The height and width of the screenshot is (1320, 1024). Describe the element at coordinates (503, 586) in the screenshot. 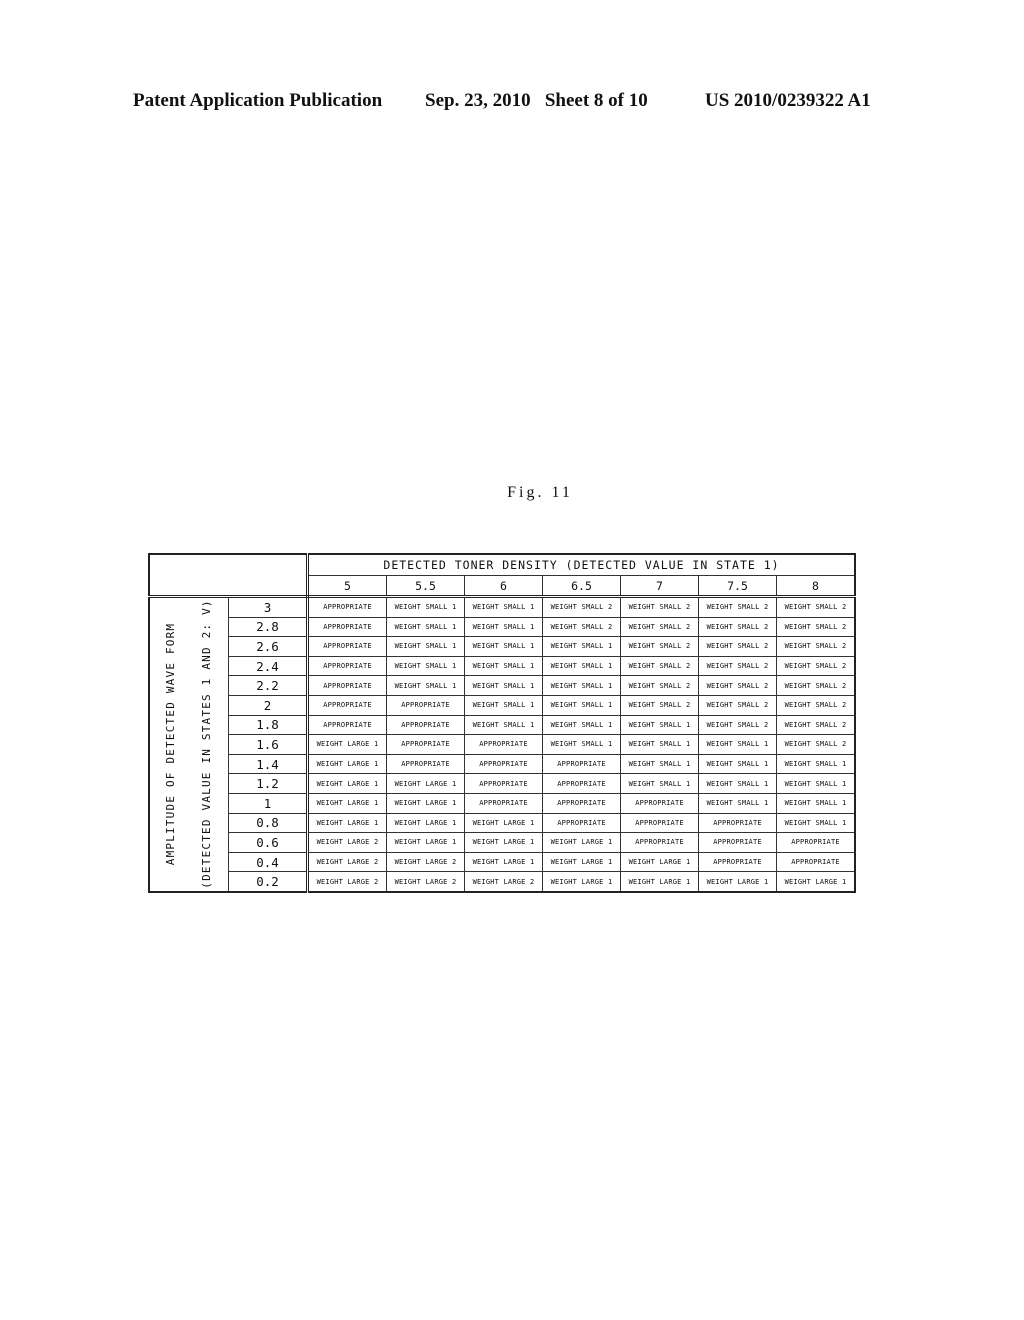

I see `column-header: 6` at that location.